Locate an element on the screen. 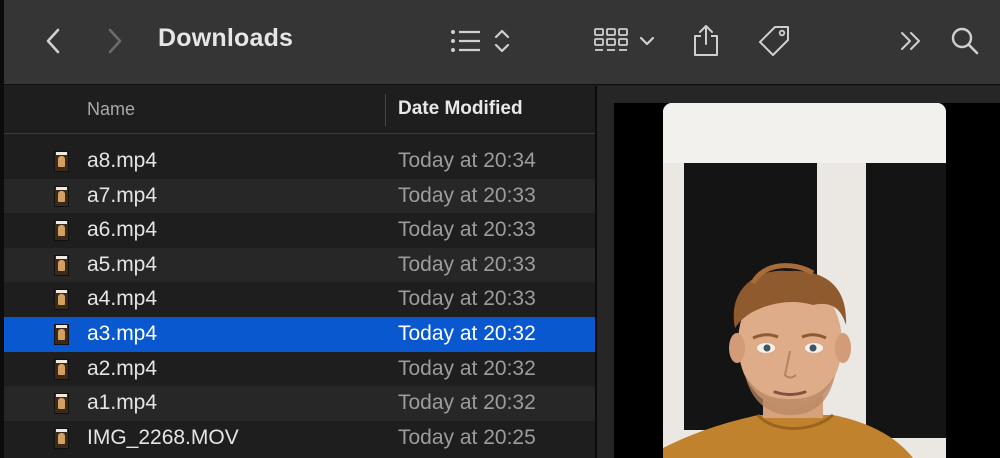  dropdown-chevron-icon is located at coordinates (647, 41).